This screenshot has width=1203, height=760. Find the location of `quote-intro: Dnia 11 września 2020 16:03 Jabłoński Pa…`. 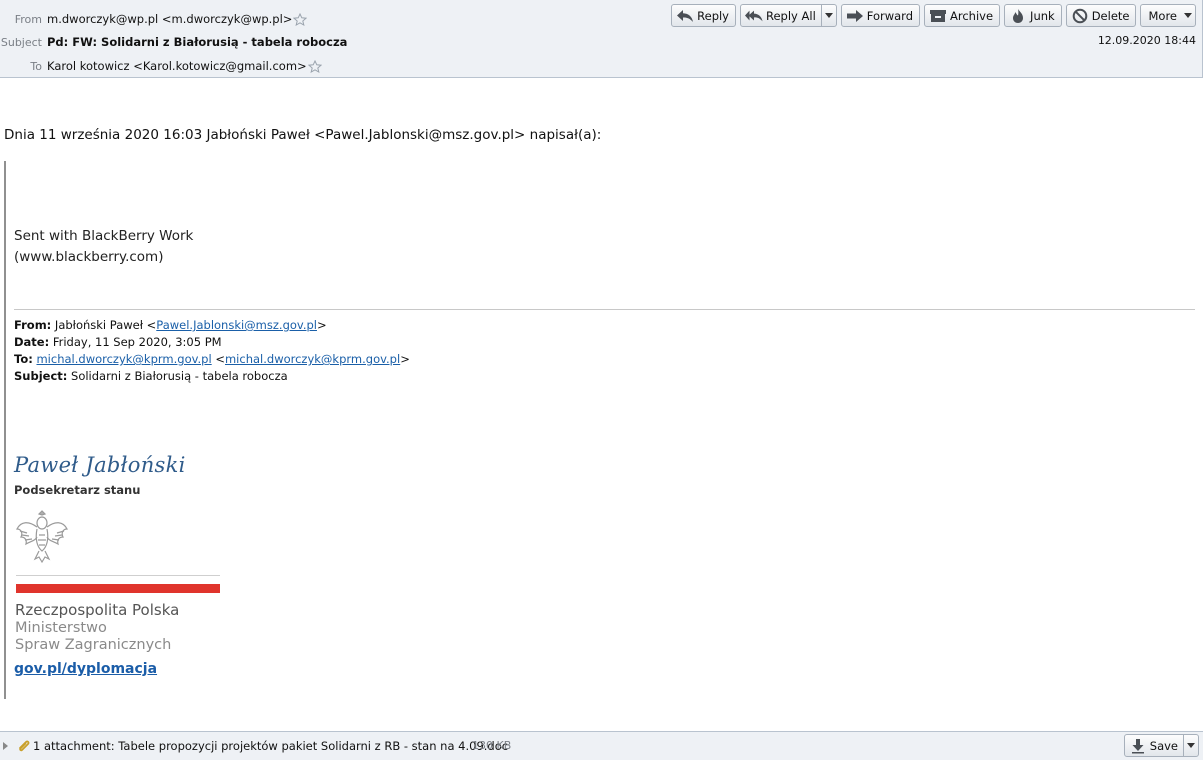

quote-intro: Dnia 11 września 2020 16:03 Jabłoński Pa… is located at coordinates (303, 135).